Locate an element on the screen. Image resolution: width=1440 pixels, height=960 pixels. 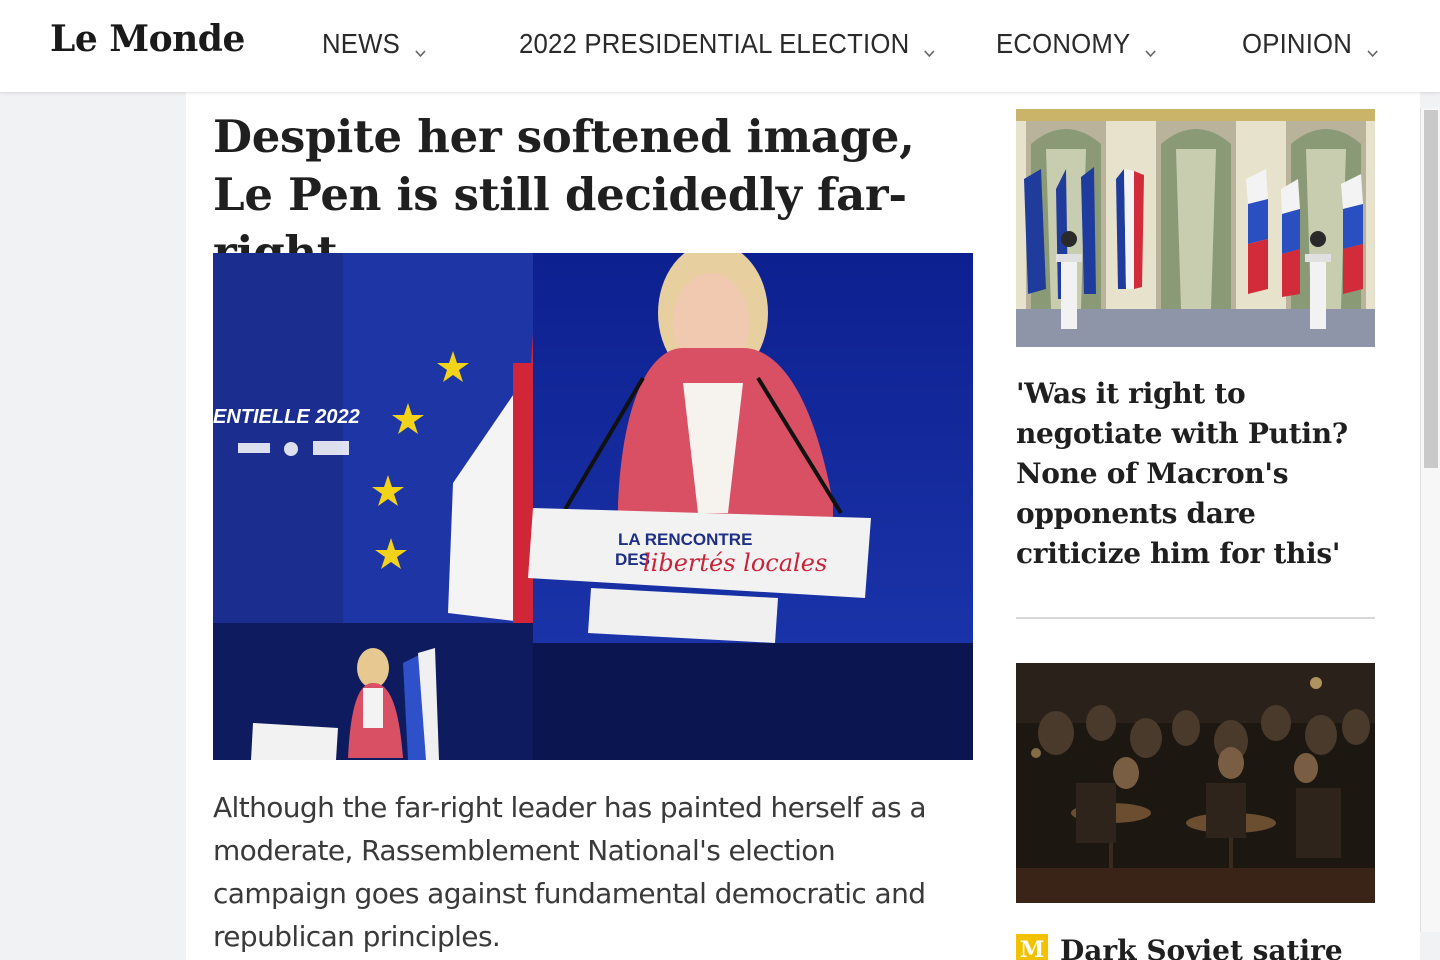
podium-sign-line1: LA RENCONTRE is located at coordinates (685, 539).